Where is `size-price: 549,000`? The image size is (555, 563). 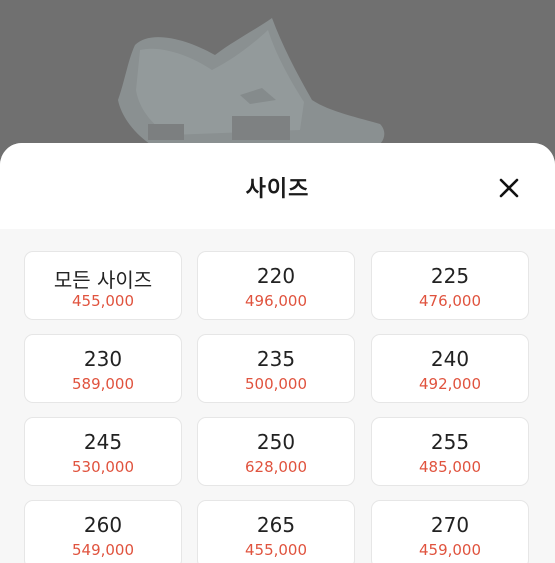
size-price: 549,000 is located at coordinates (103, 550).